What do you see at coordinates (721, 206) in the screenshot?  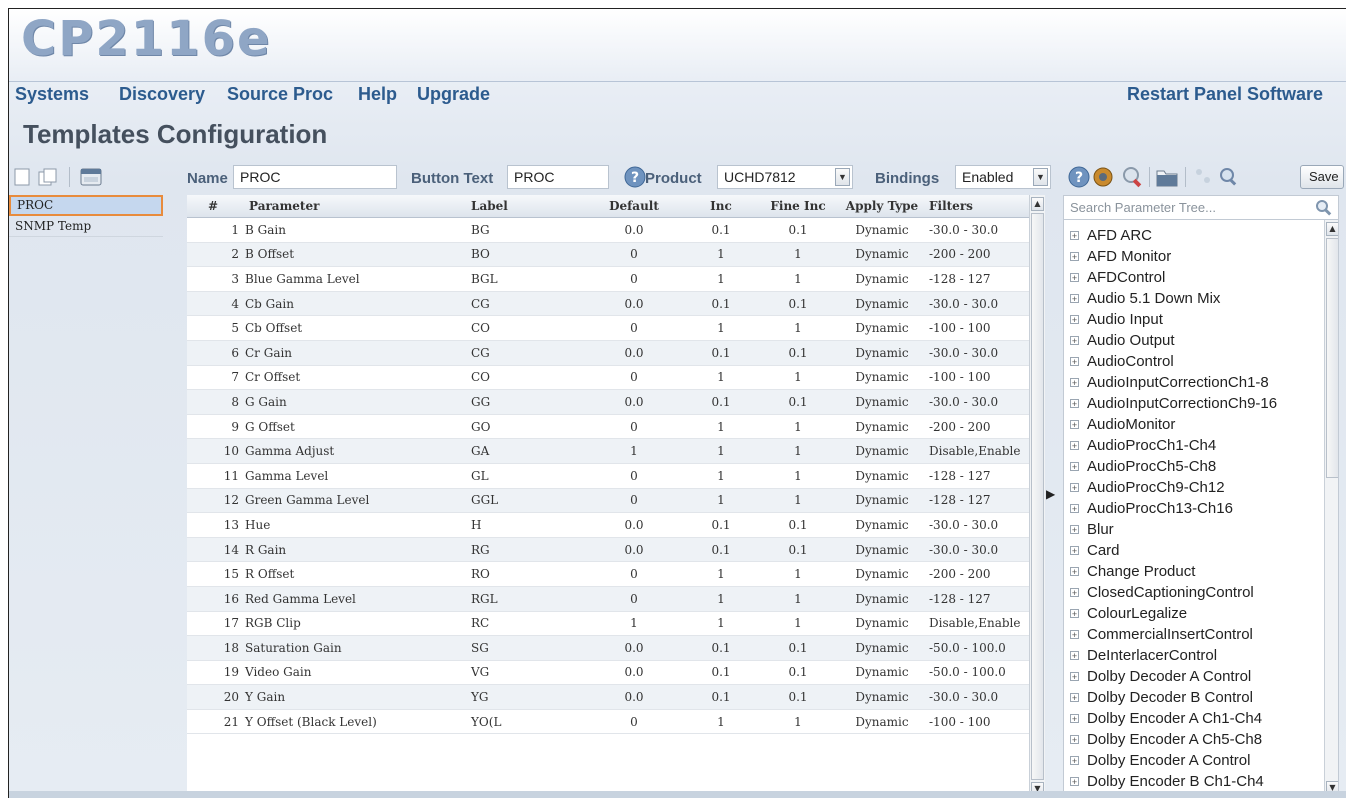 I see `col-header-inc: Inc` at bounding box center [721, 206].